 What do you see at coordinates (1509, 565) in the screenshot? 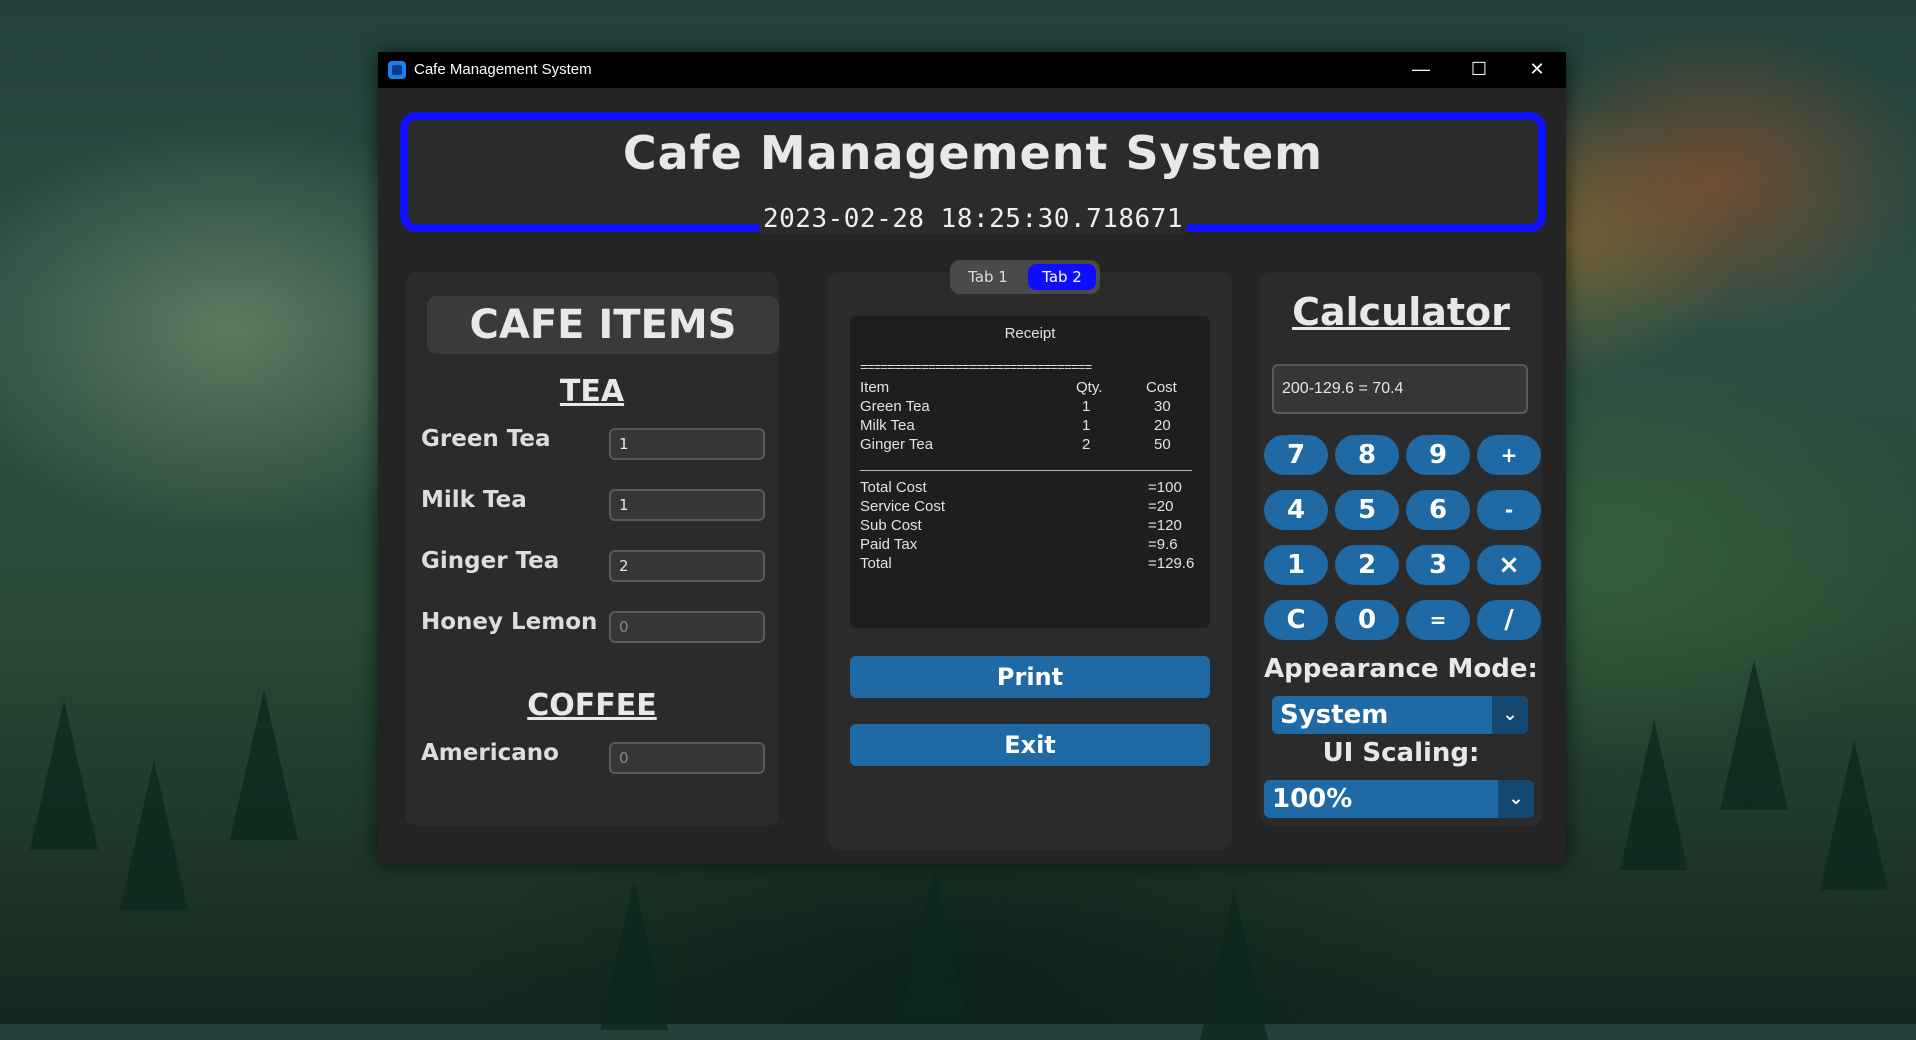
I see `key-multiply: ×` at bounding box center [1509, 565].